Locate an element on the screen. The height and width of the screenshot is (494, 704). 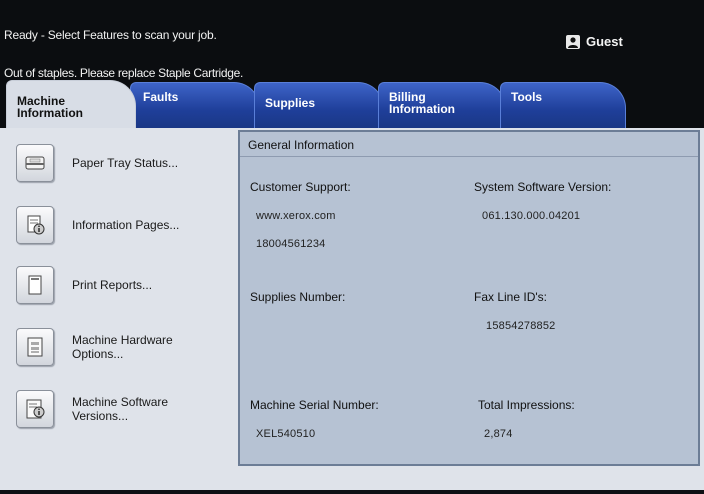
sidebar-item-label: Machine Software is located at coordinates (120, 402).